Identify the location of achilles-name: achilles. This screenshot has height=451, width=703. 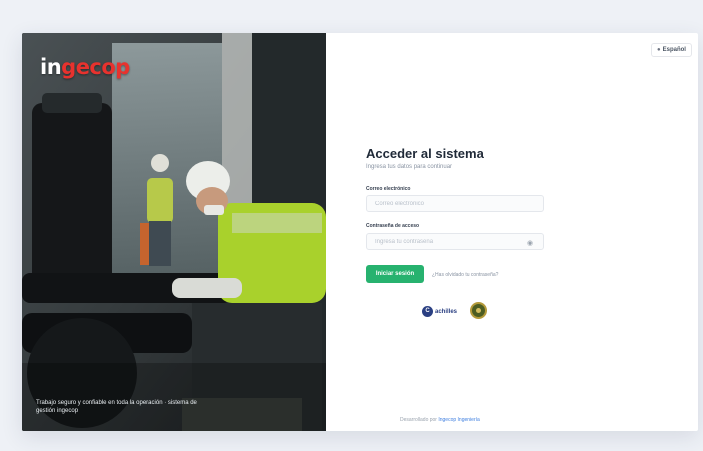
(446, 311).